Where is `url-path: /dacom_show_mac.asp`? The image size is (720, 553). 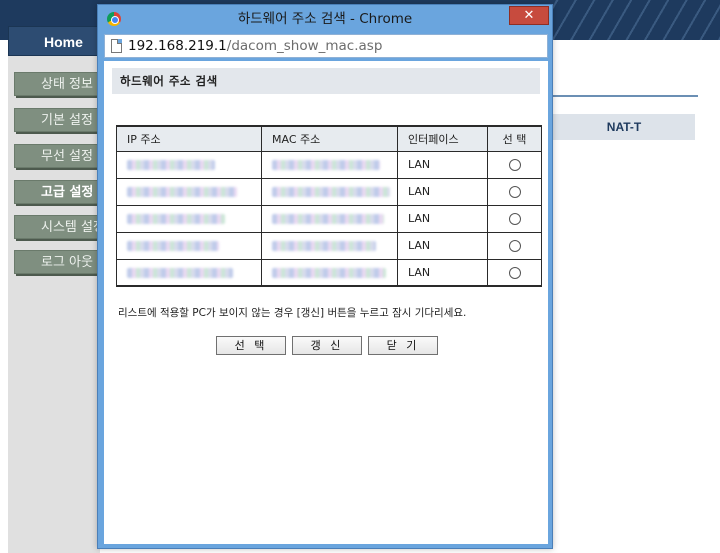
url-path: /dacom_show_mac.asp is located at coordinates (304, 46).